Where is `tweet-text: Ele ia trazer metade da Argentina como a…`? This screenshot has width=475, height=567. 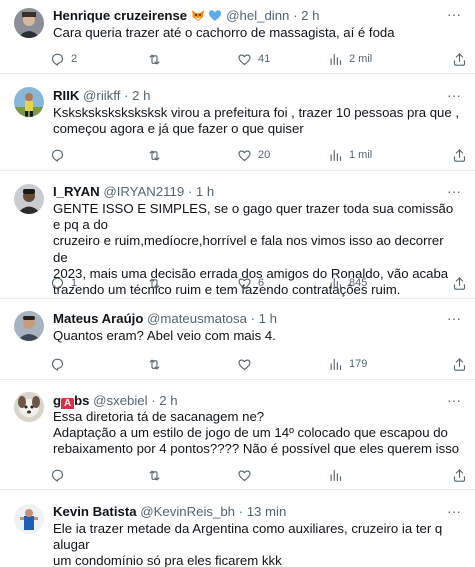
tweet-text: Ele ia trazer metade da Argentina como a… is located at coordinates (248, 544).